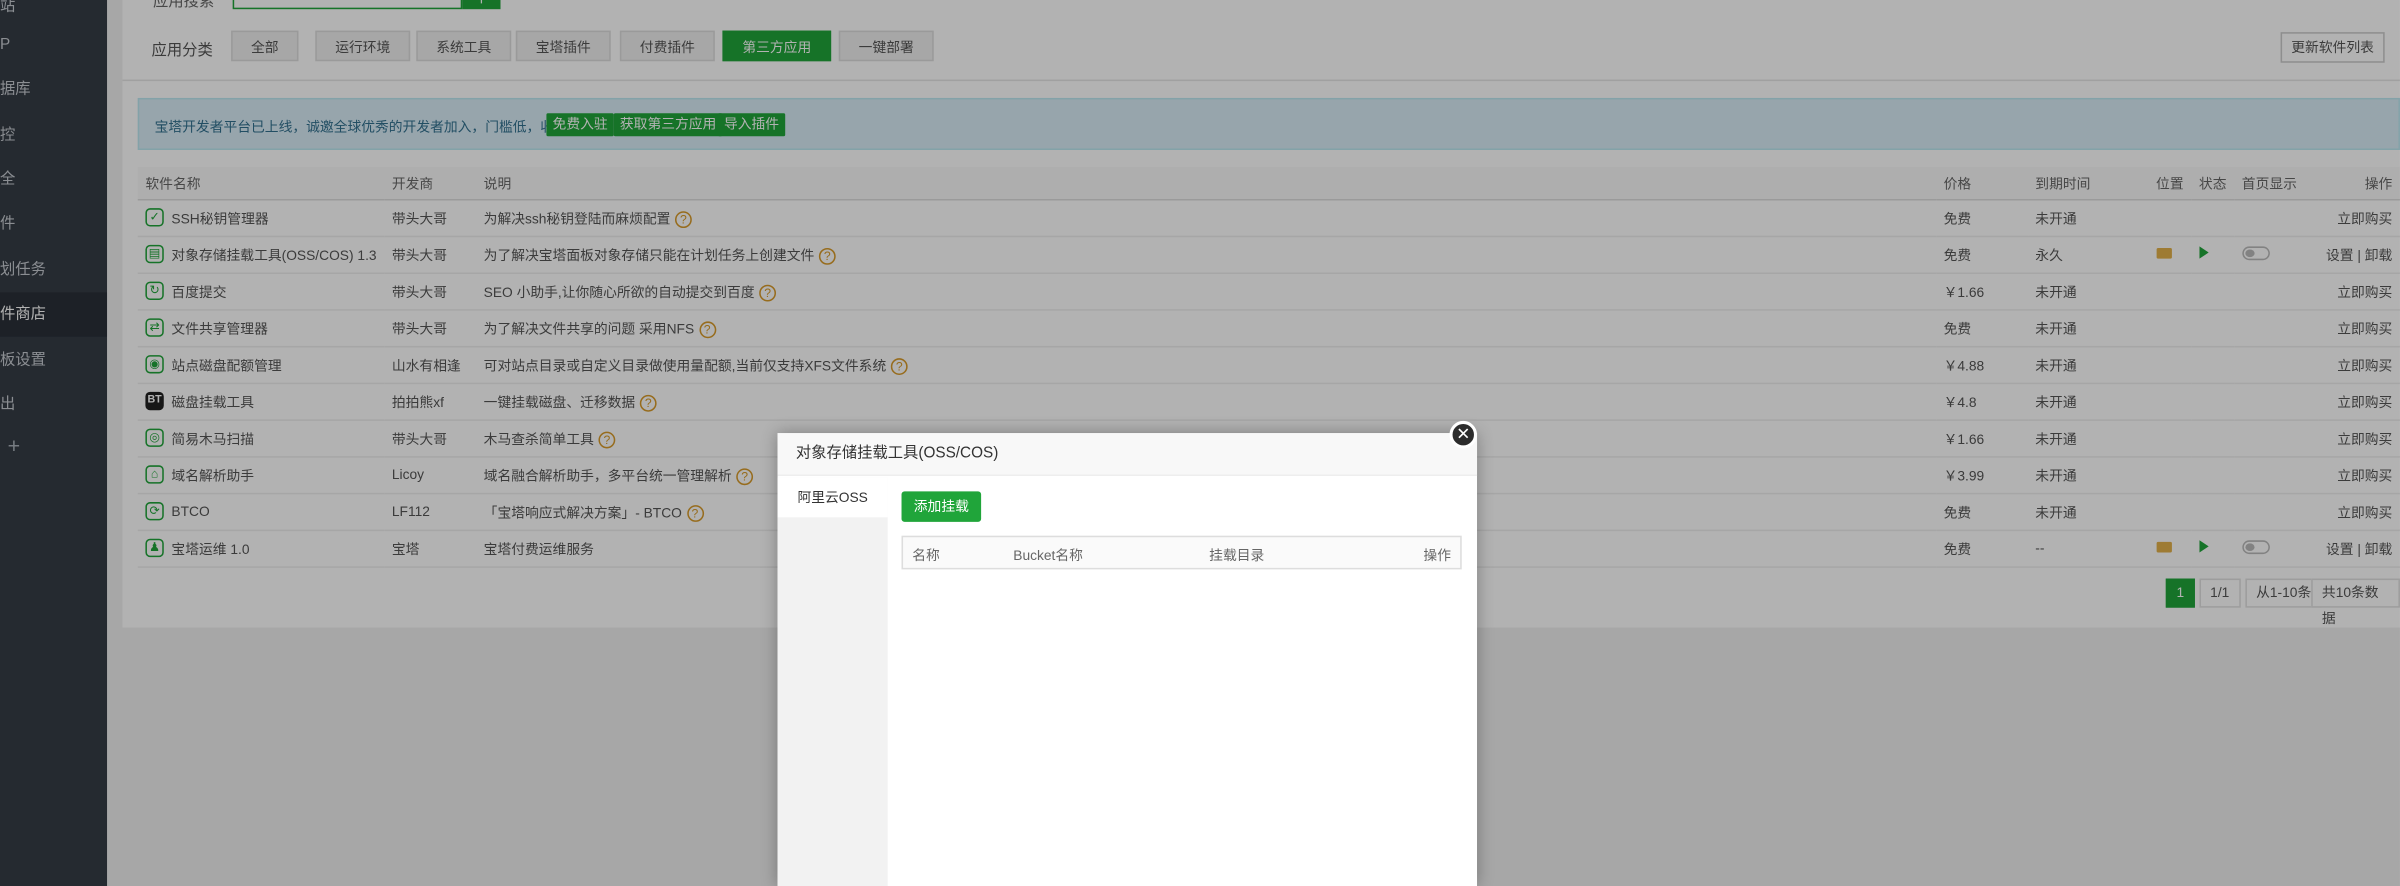  I want to click on mount-col-bucket: Bucket名称, so click(1048, 555).